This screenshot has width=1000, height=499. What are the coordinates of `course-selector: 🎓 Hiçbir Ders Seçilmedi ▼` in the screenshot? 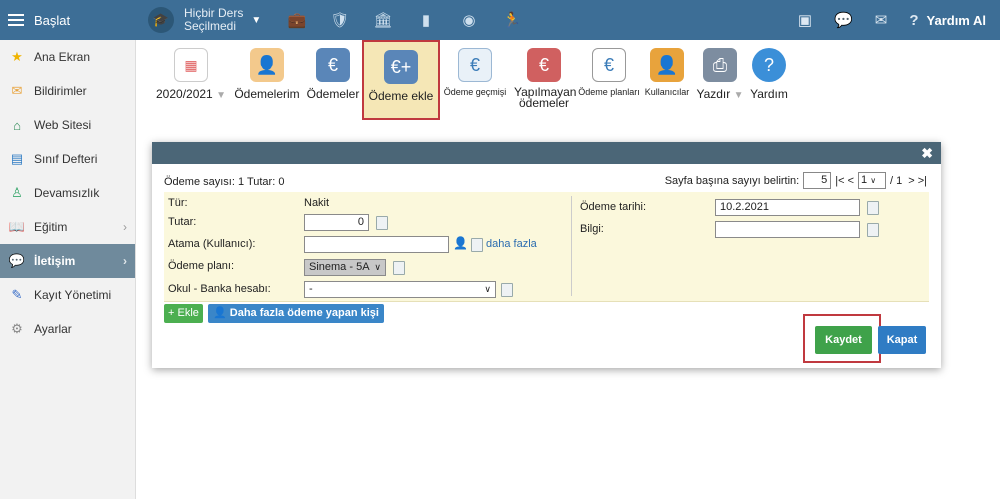 It's located at (204, 20).